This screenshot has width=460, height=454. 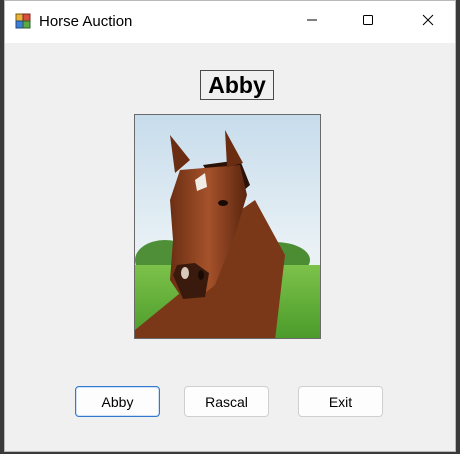 I want to click on winforms-app-icon, so click(x=23, y=21).